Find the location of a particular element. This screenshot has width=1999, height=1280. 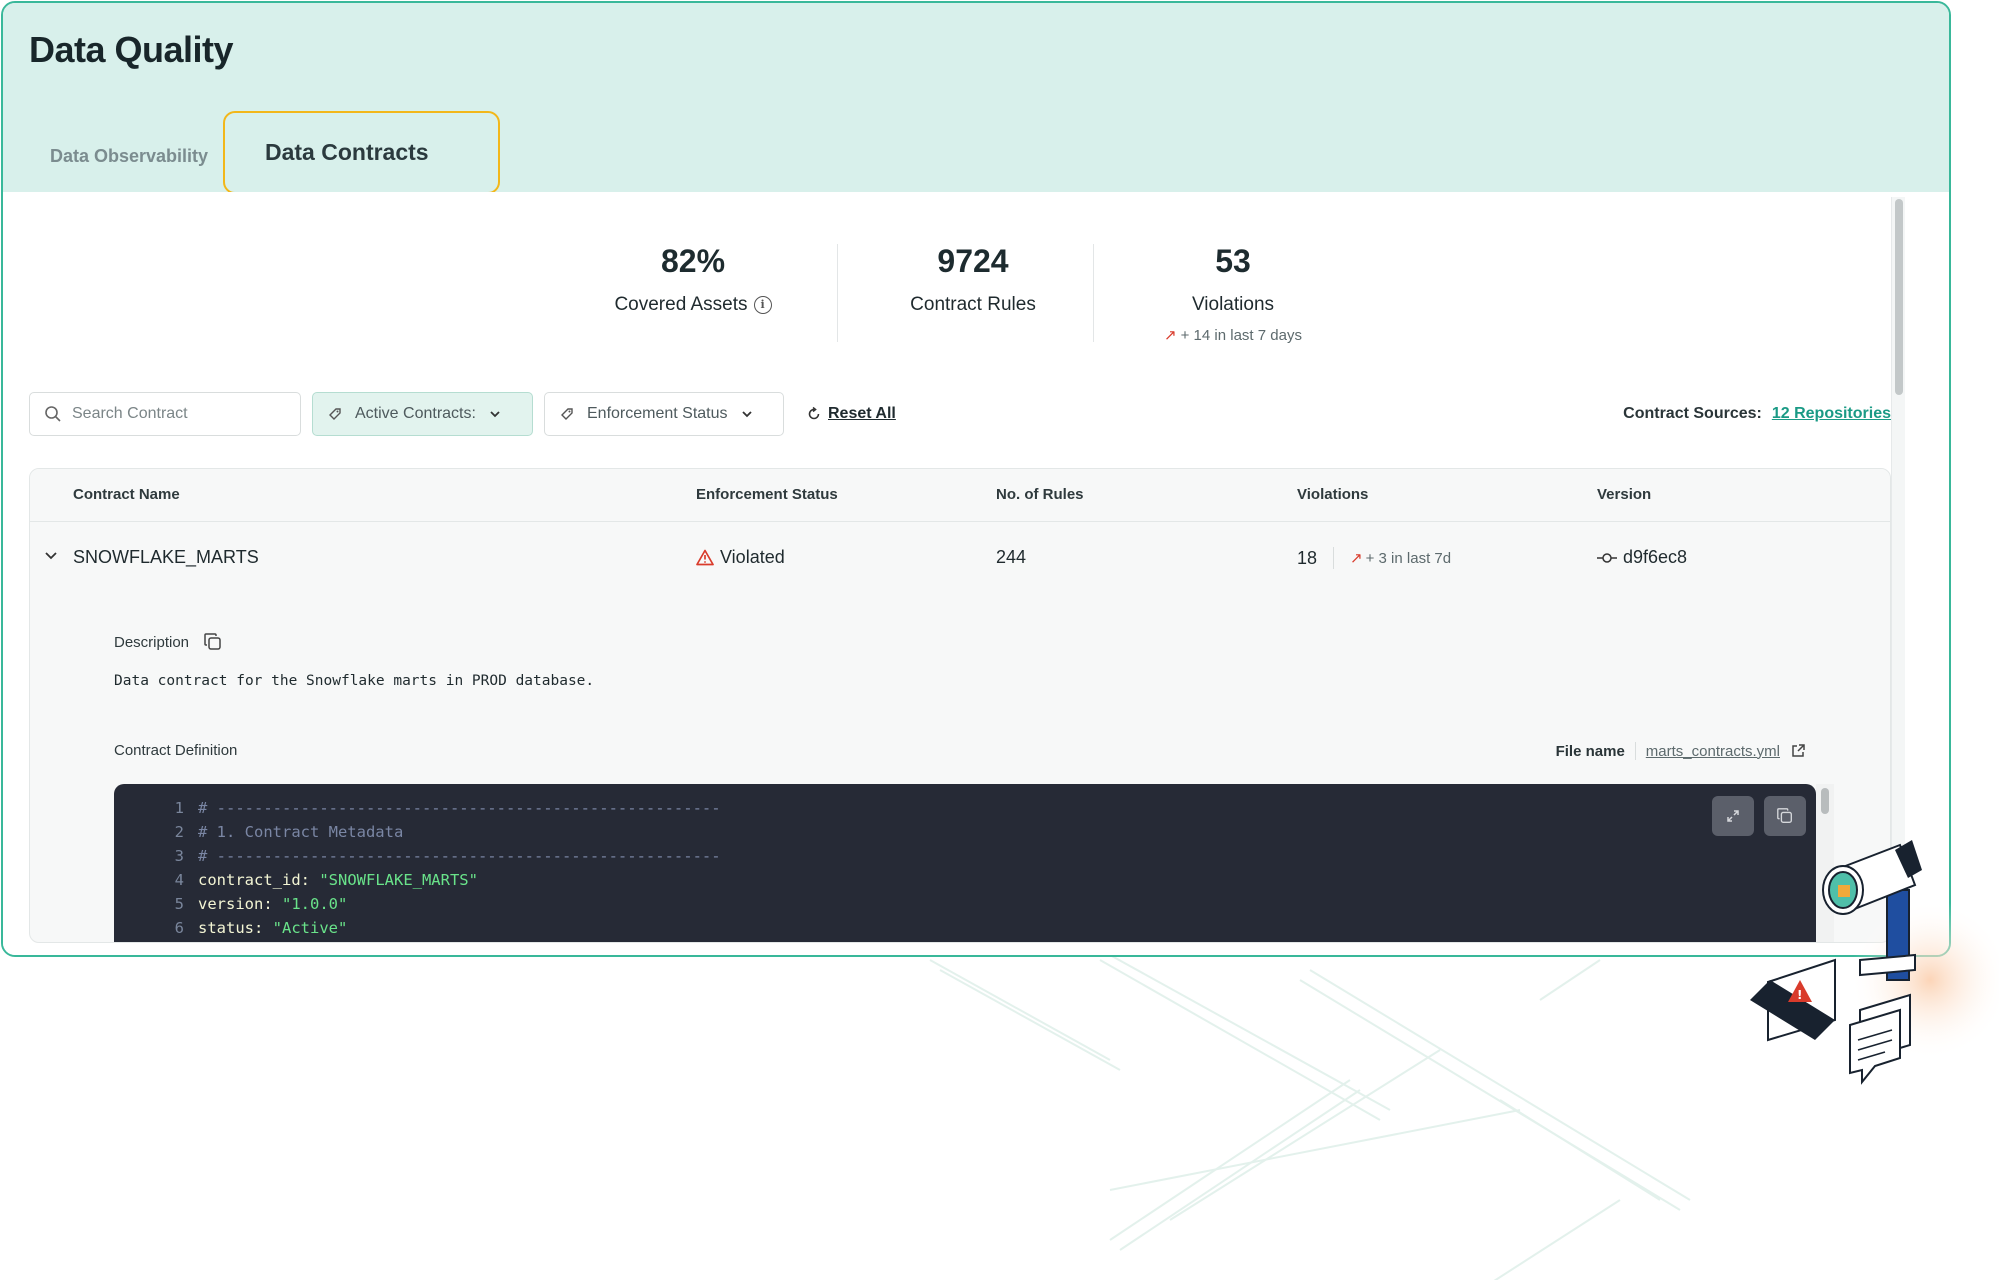

enforcement-status-filter: Enforcement Status is located at coordinates (664, 414).